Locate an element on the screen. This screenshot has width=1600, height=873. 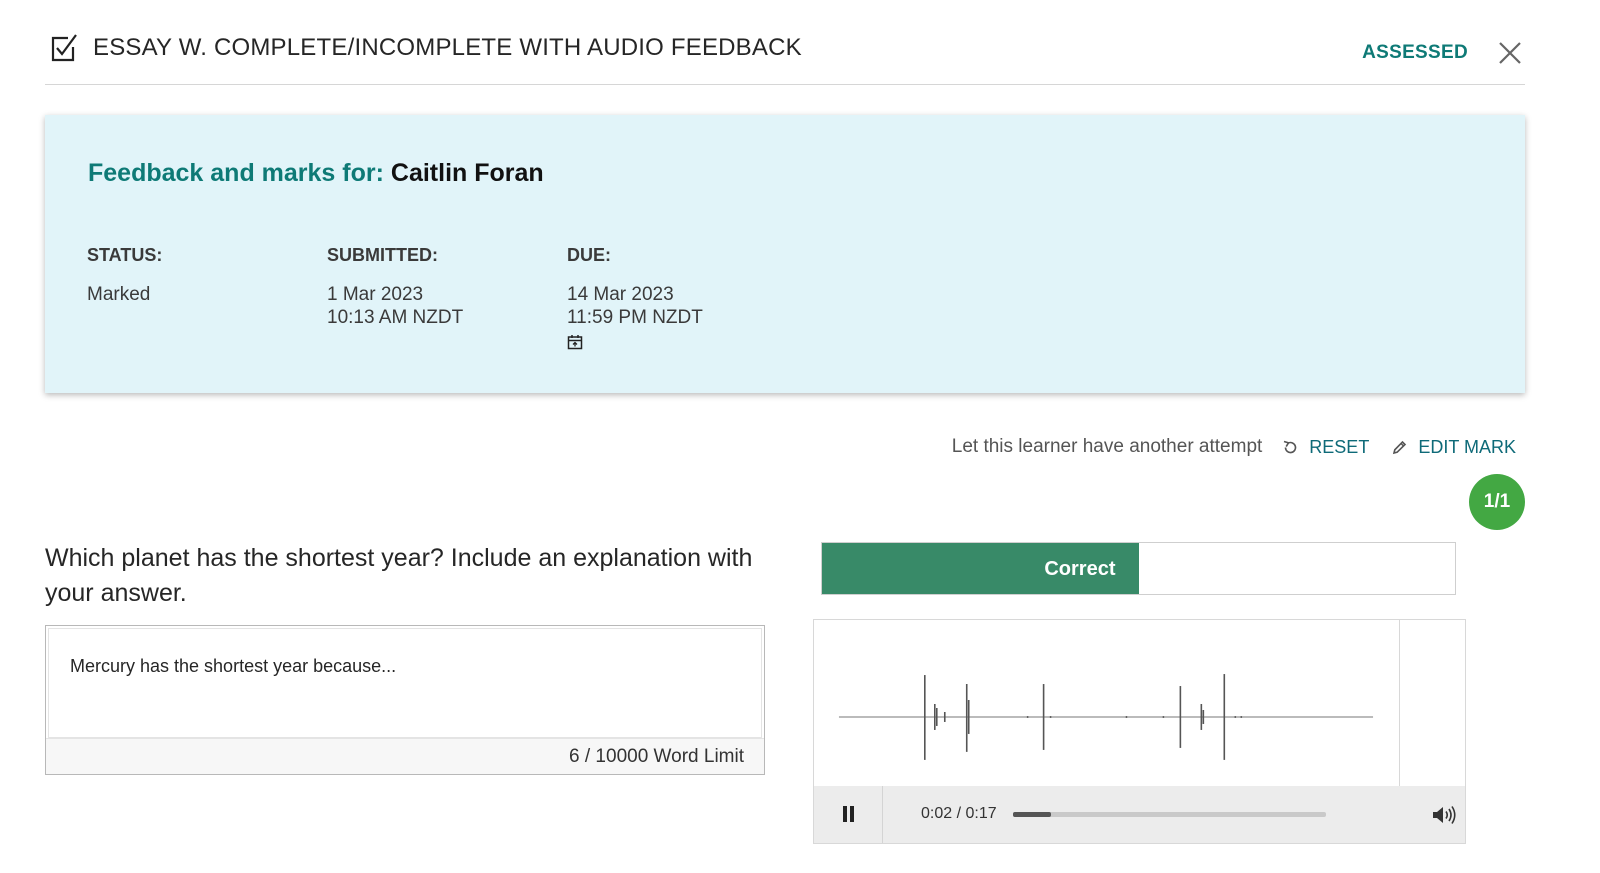
assessment-status: ASSESSED is located at coordinates (1415, 52).